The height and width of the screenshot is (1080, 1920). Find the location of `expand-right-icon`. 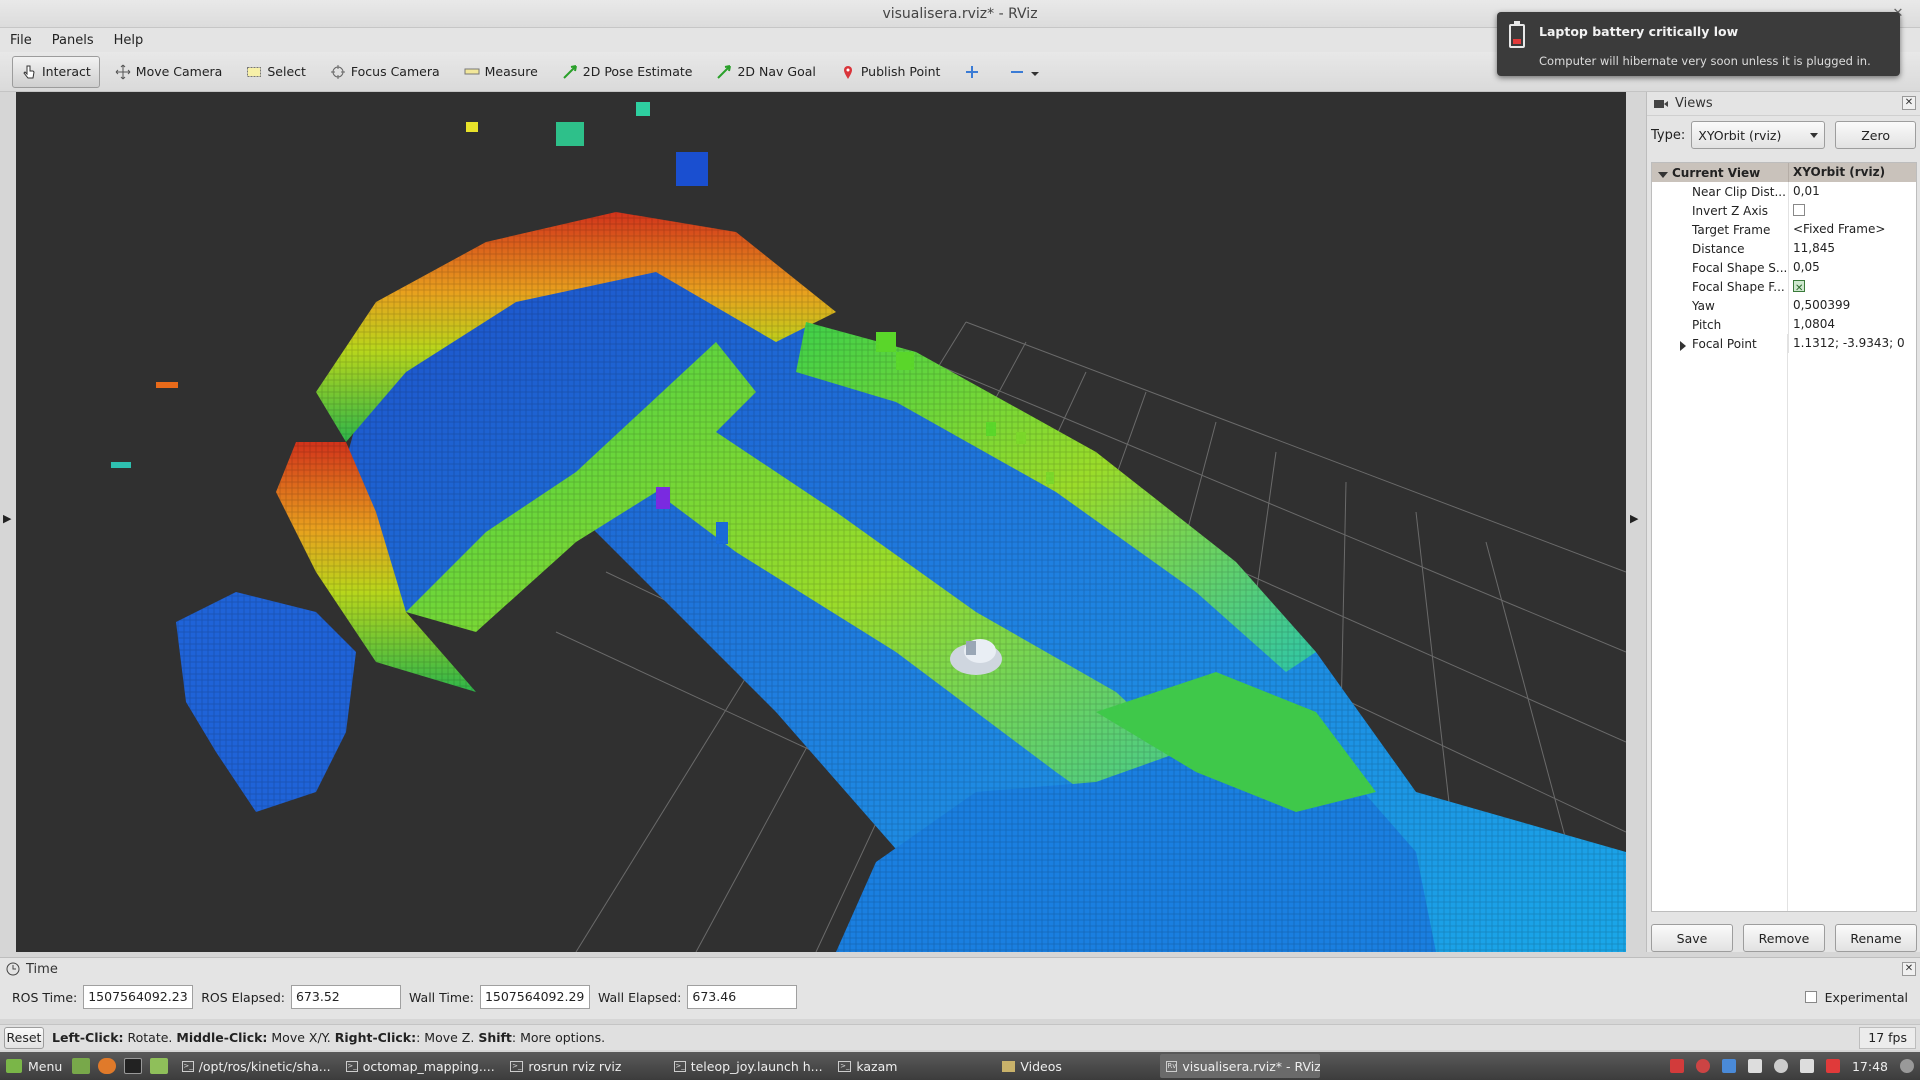

expand-right-icon is located at coordinates (1683, 345).